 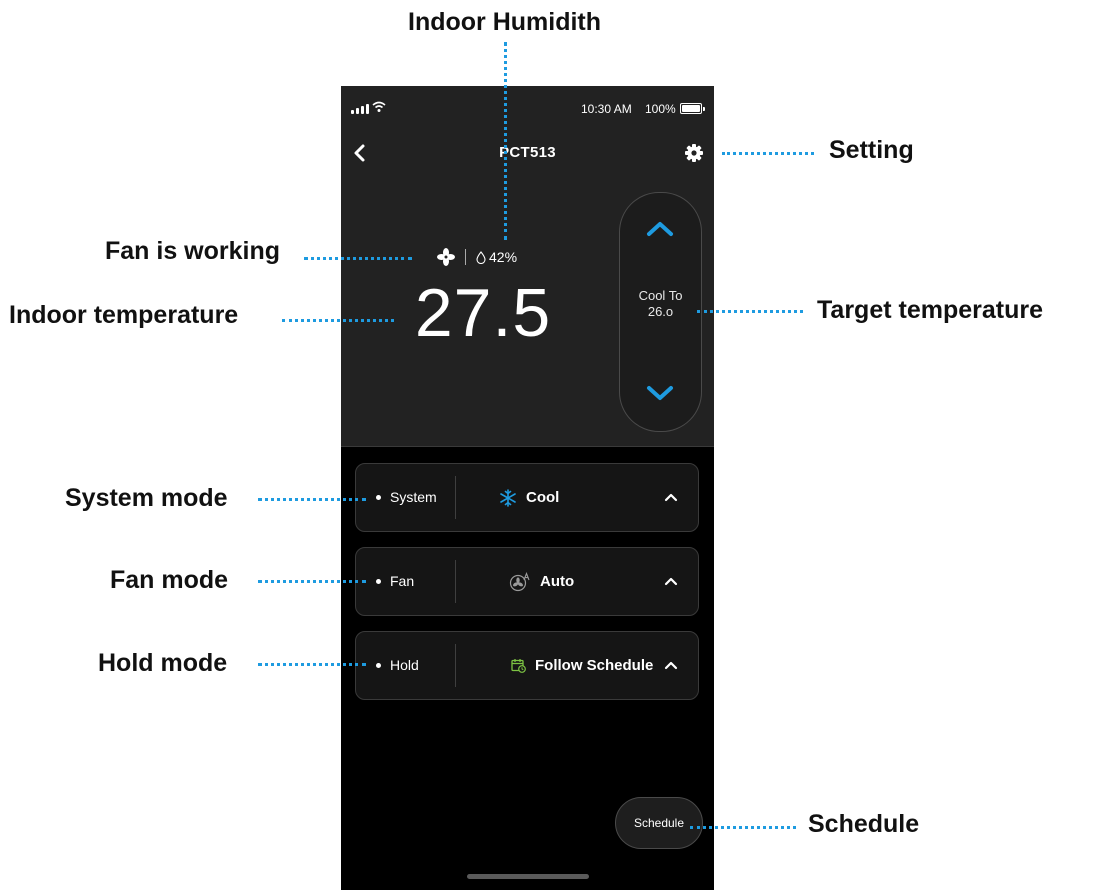 What do you see at coordinates (694, 153) in the screenshot?
I see `gear-icon` at bounding box center [694, 153].